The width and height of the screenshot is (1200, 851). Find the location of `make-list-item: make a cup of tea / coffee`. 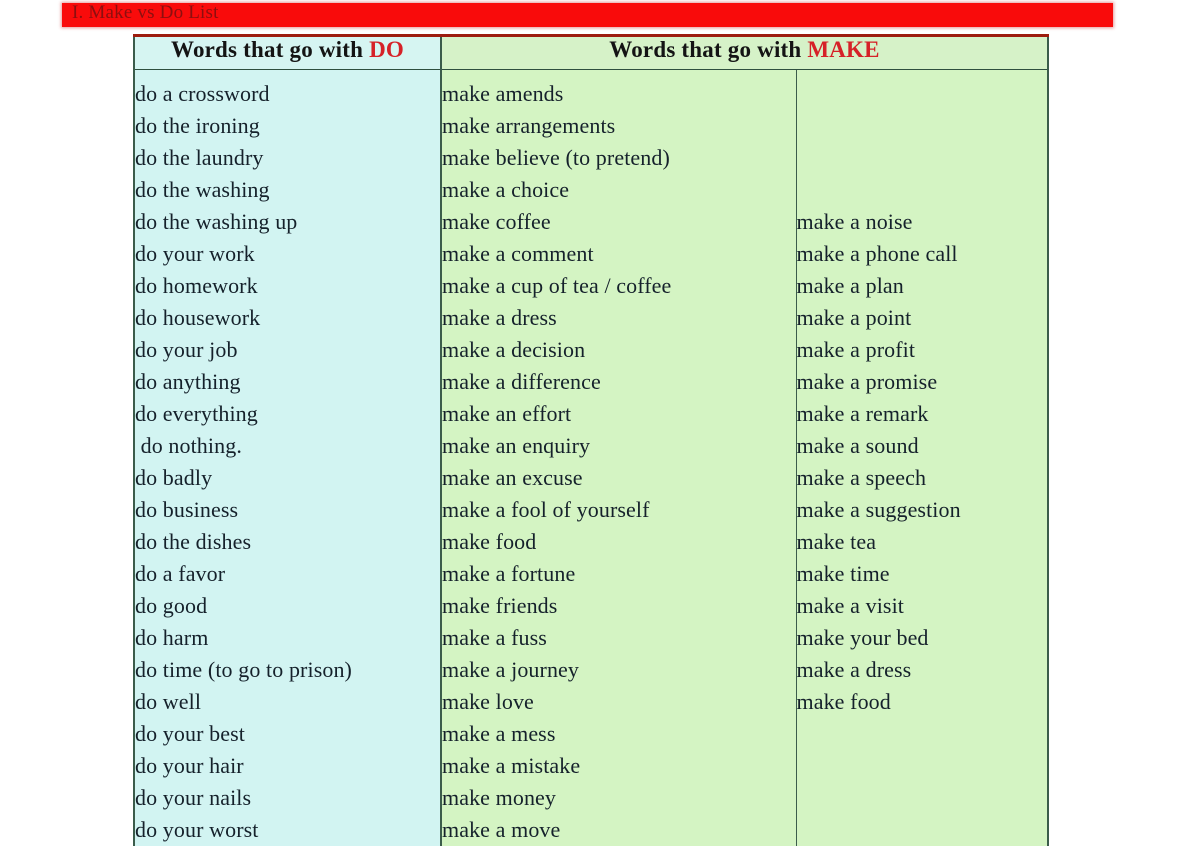

make-list-item: make a cup of tea / coffee is located at coordinates (557, 285).